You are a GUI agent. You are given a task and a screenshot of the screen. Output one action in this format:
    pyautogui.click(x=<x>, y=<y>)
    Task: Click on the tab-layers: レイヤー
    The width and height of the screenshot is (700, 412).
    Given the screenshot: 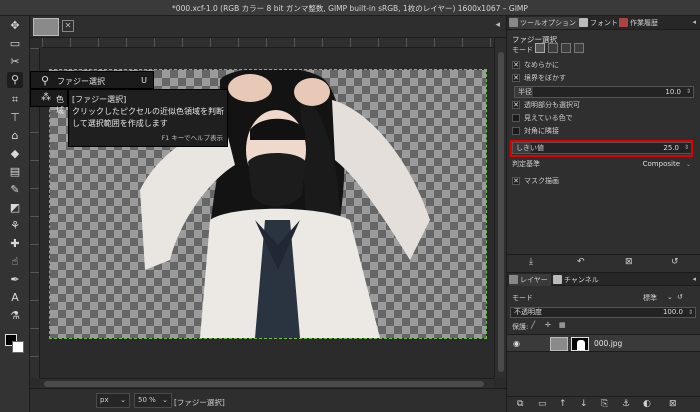 What is the action you would take?
    pyautogui.click(x=530, y=280)
    